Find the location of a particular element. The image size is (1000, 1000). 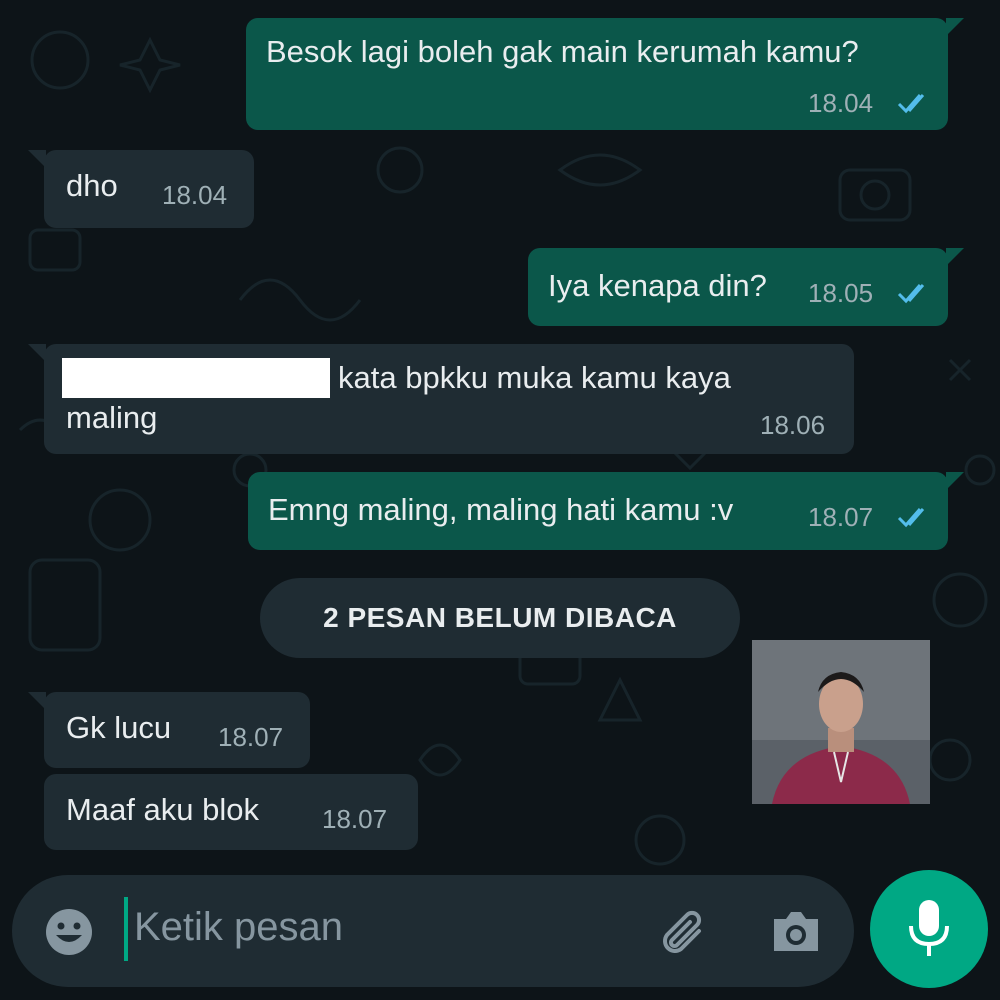

emoji-icon is located at coordinates (69, 932).